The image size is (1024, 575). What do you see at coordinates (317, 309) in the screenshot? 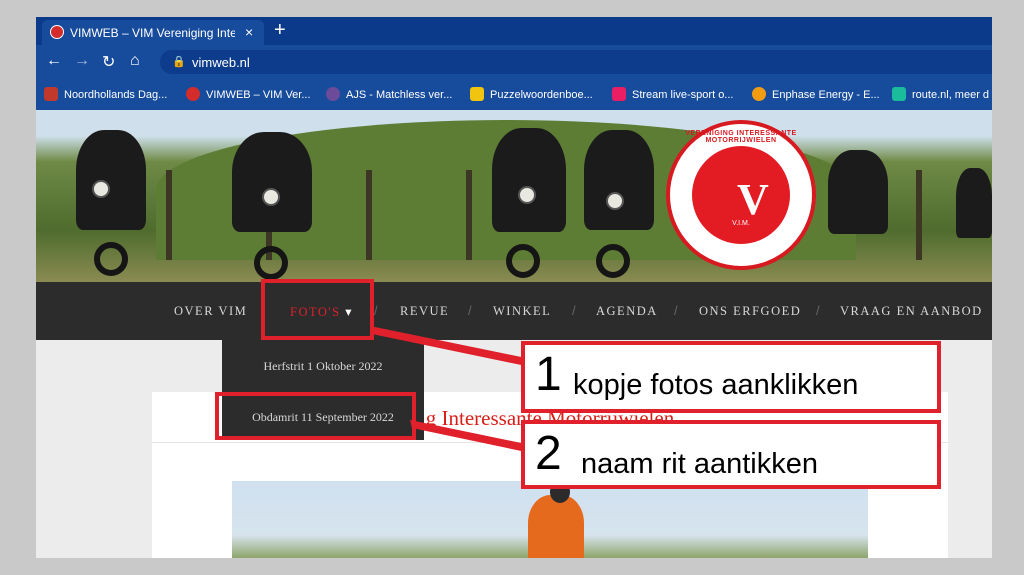
I see `highlight-box-fotos` at bounding box center [317, 309].